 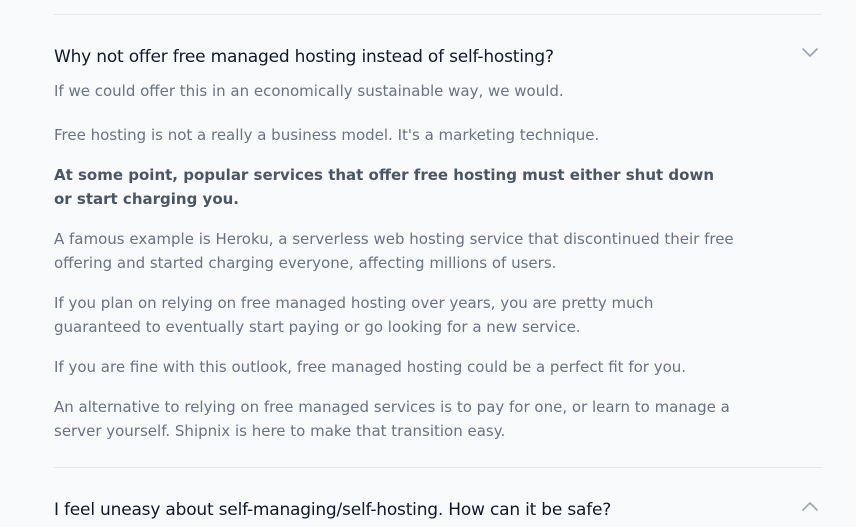 I want to click on faq-divider-top, so click(x=438, y=14).